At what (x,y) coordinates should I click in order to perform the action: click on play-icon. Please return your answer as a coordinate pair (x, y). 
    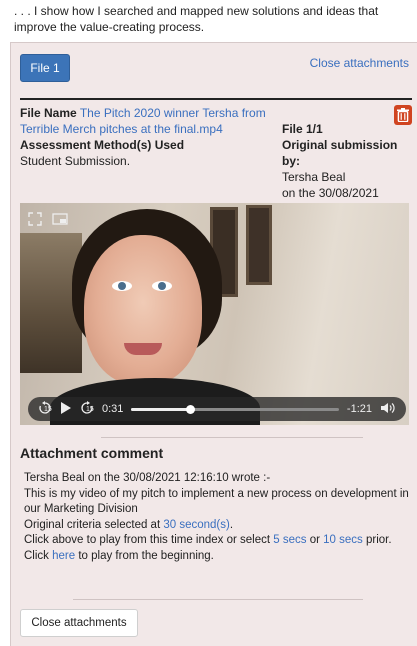
    Looking at the image, I should click on (66, 409).